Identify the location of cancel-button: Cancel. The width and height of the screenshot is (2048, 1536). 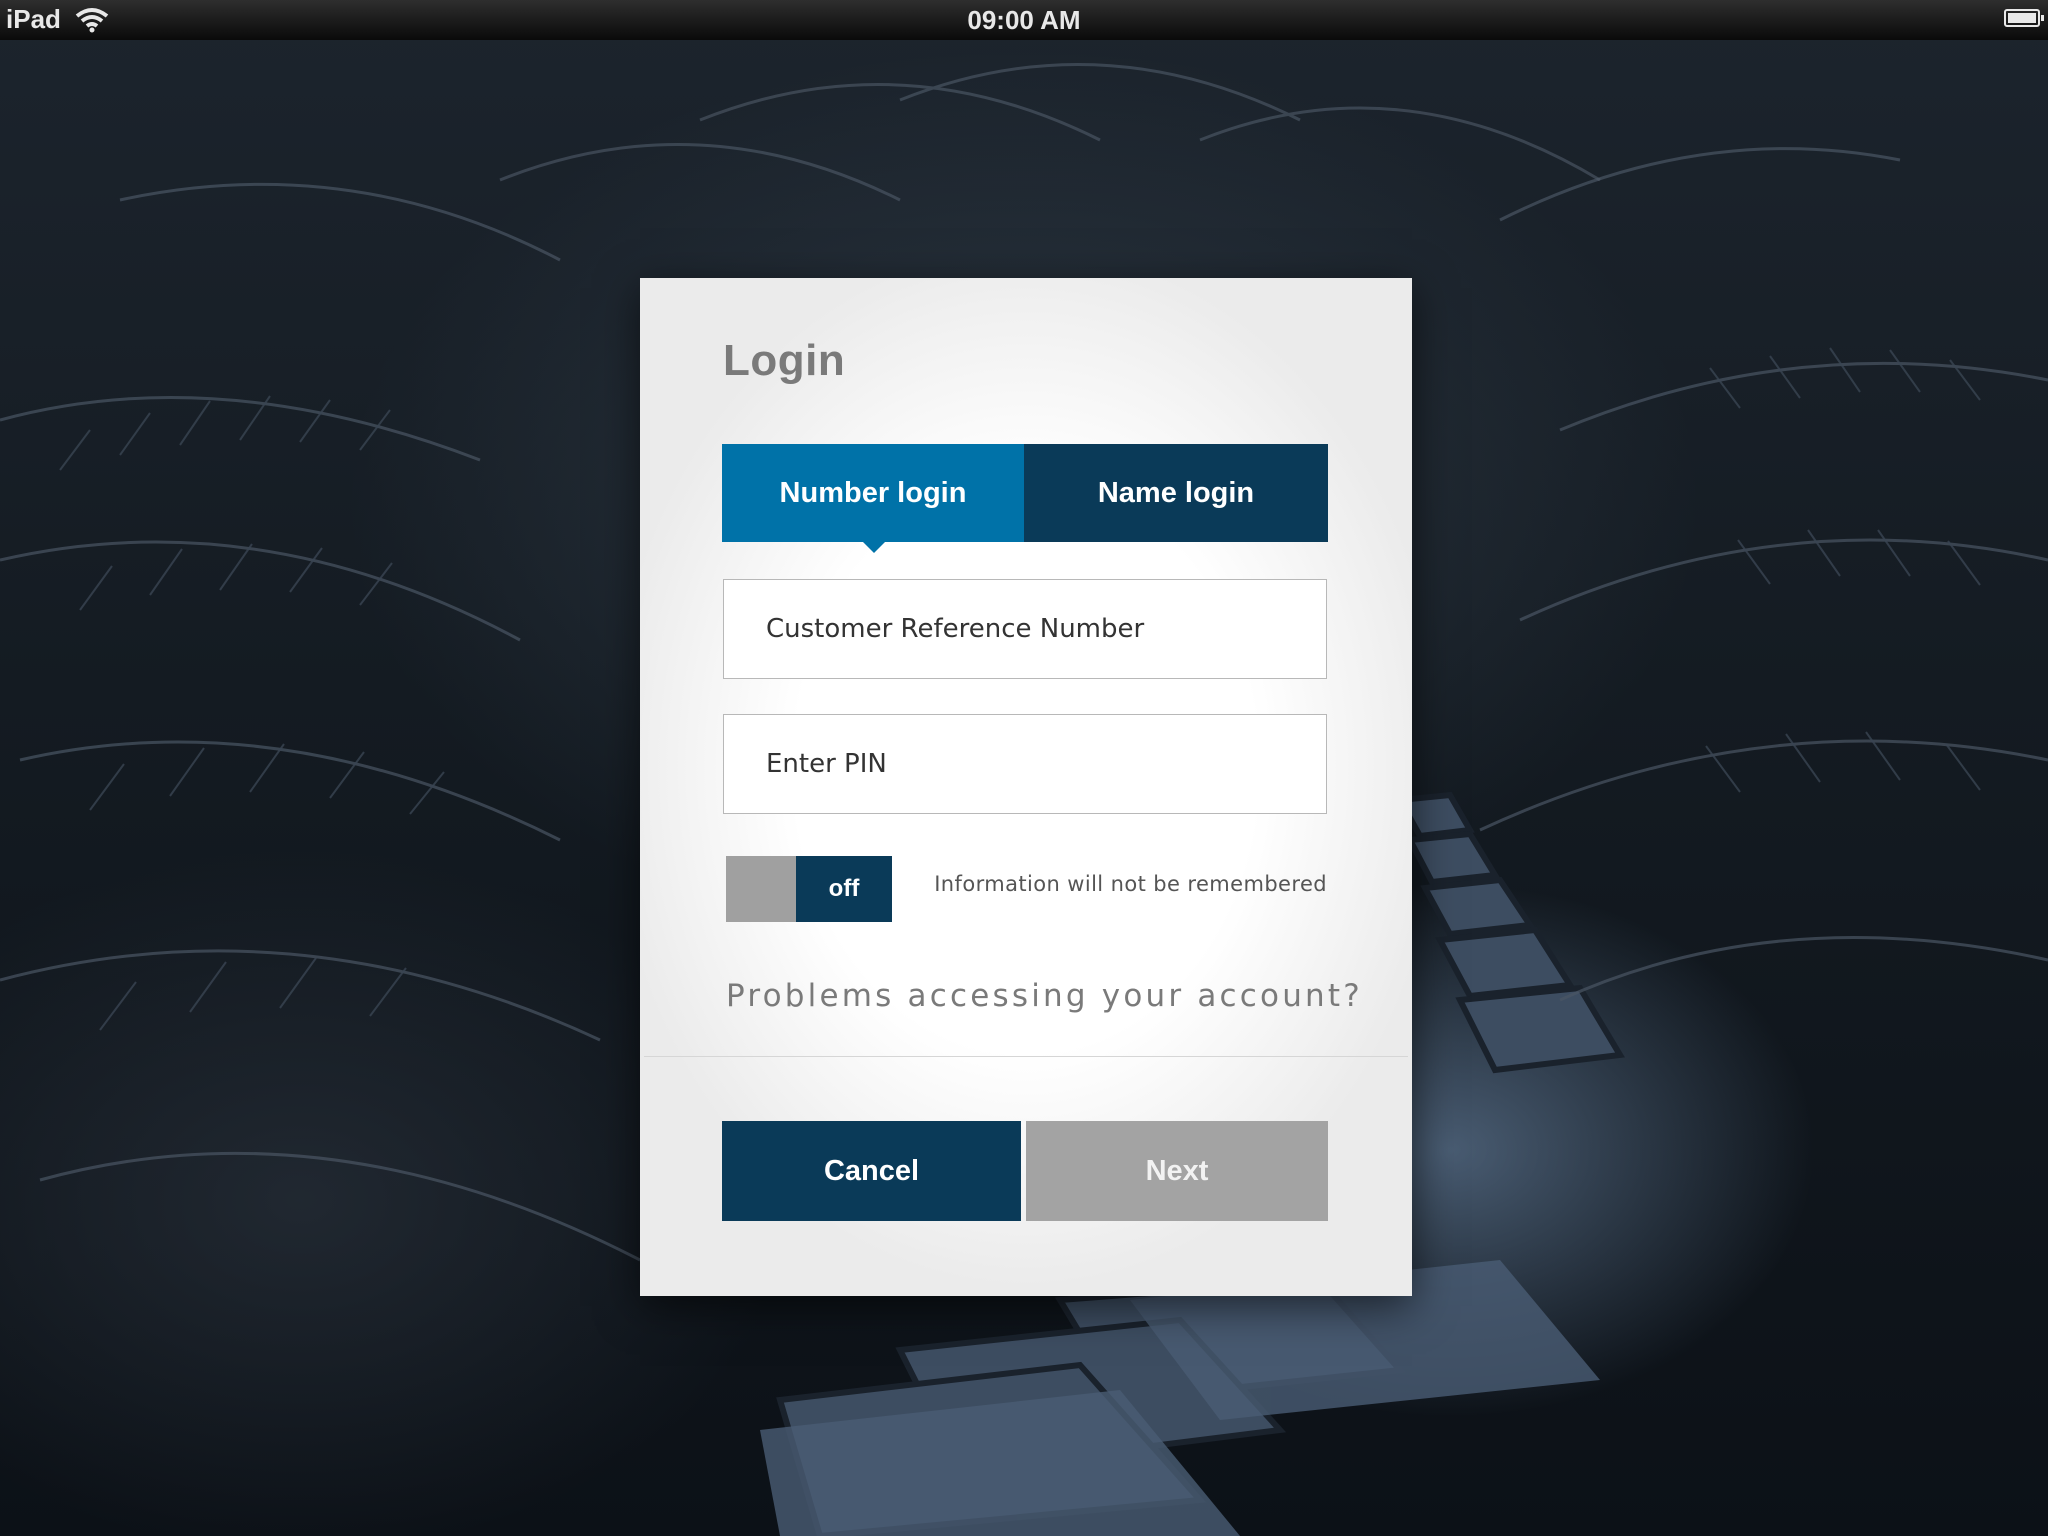
(871, 1171).